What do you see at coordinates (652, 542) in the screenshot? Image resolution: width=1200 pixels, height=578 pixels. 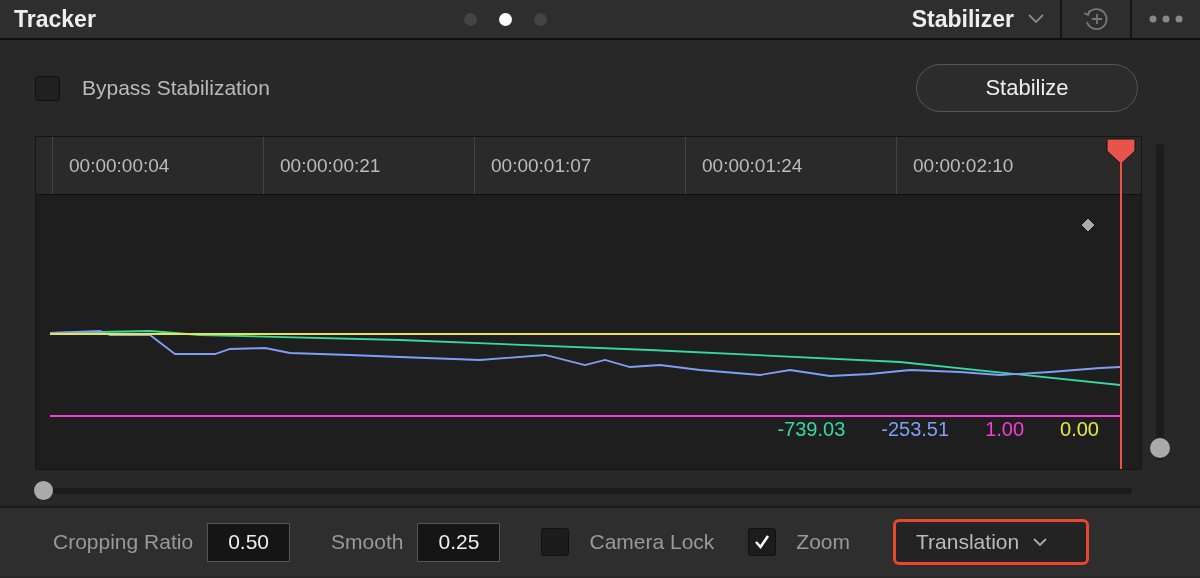 I see `checkbox-label: Camera Lock` at bounding box center [652, 542].